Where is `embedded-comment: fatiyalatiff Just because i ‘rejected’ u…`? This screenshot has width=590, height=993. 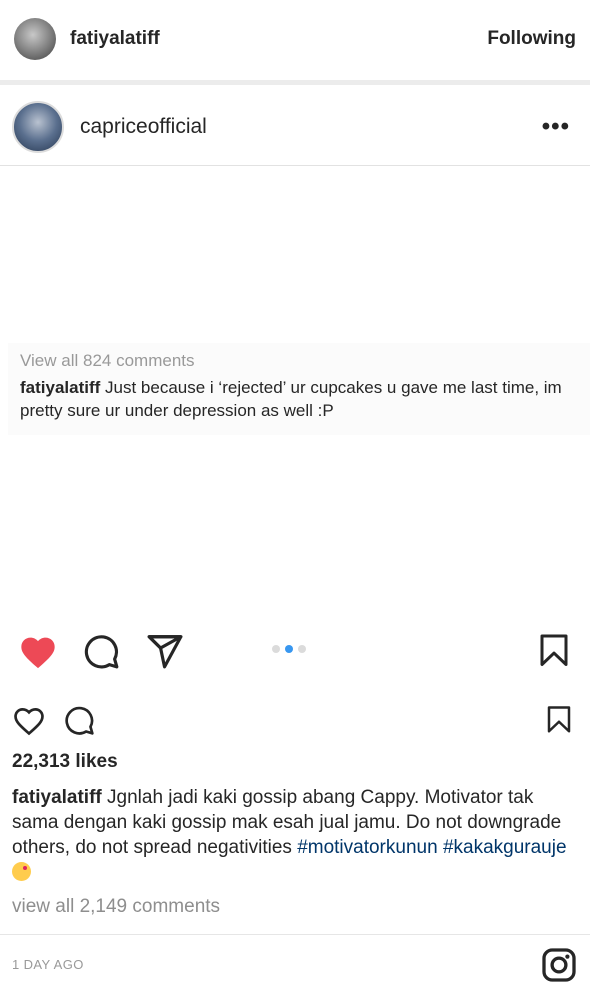
embedded-comment: fatiyalatiff Just because i ‘rejected’ u… is located at coordinates (299, 399).